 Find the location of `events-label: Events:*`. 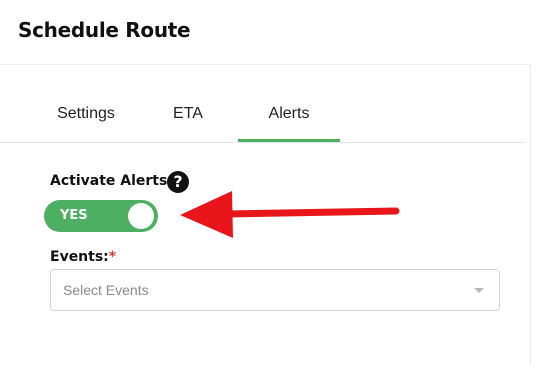

events-label: Events:* is located at coordinates (83, 257).